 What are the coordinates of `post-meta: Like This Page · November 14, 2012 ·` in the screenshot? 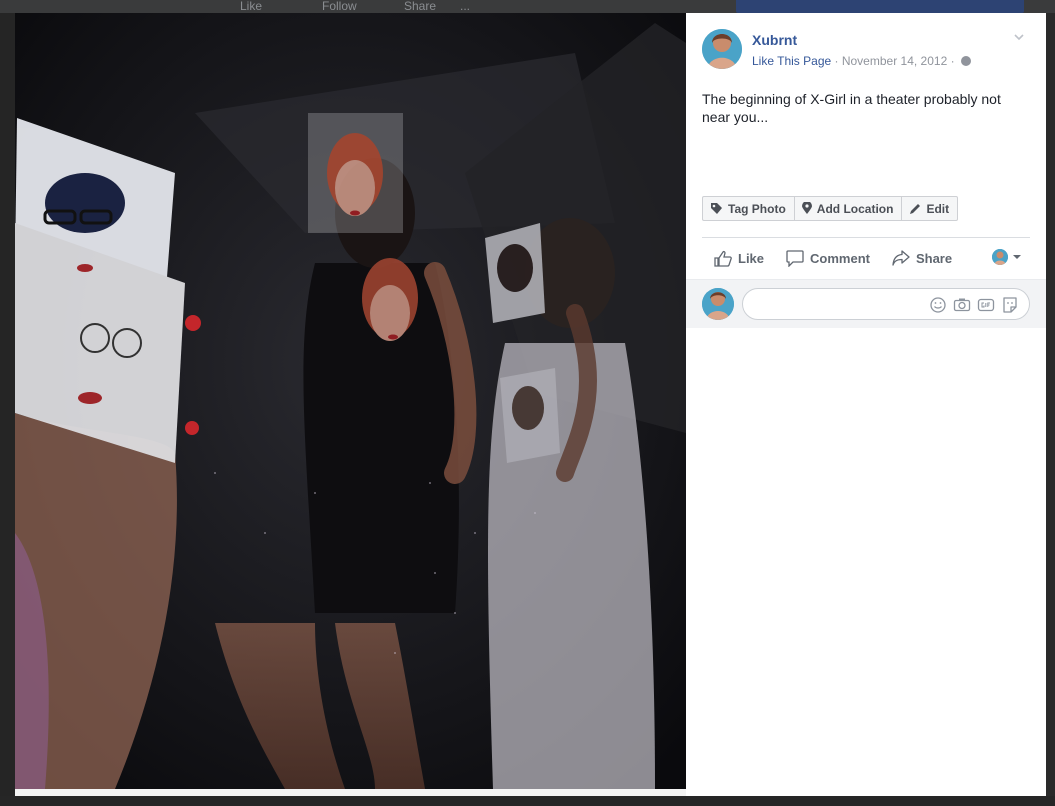 It's located at (861, 61).